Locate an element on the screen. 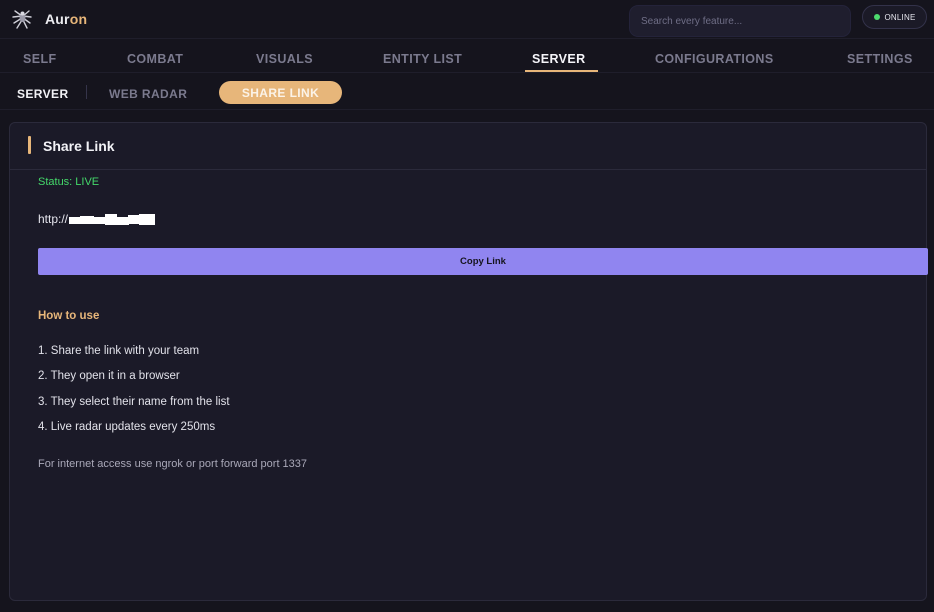  tab-entity-list: ENTITY LIST is located at coordinates (422, 59).